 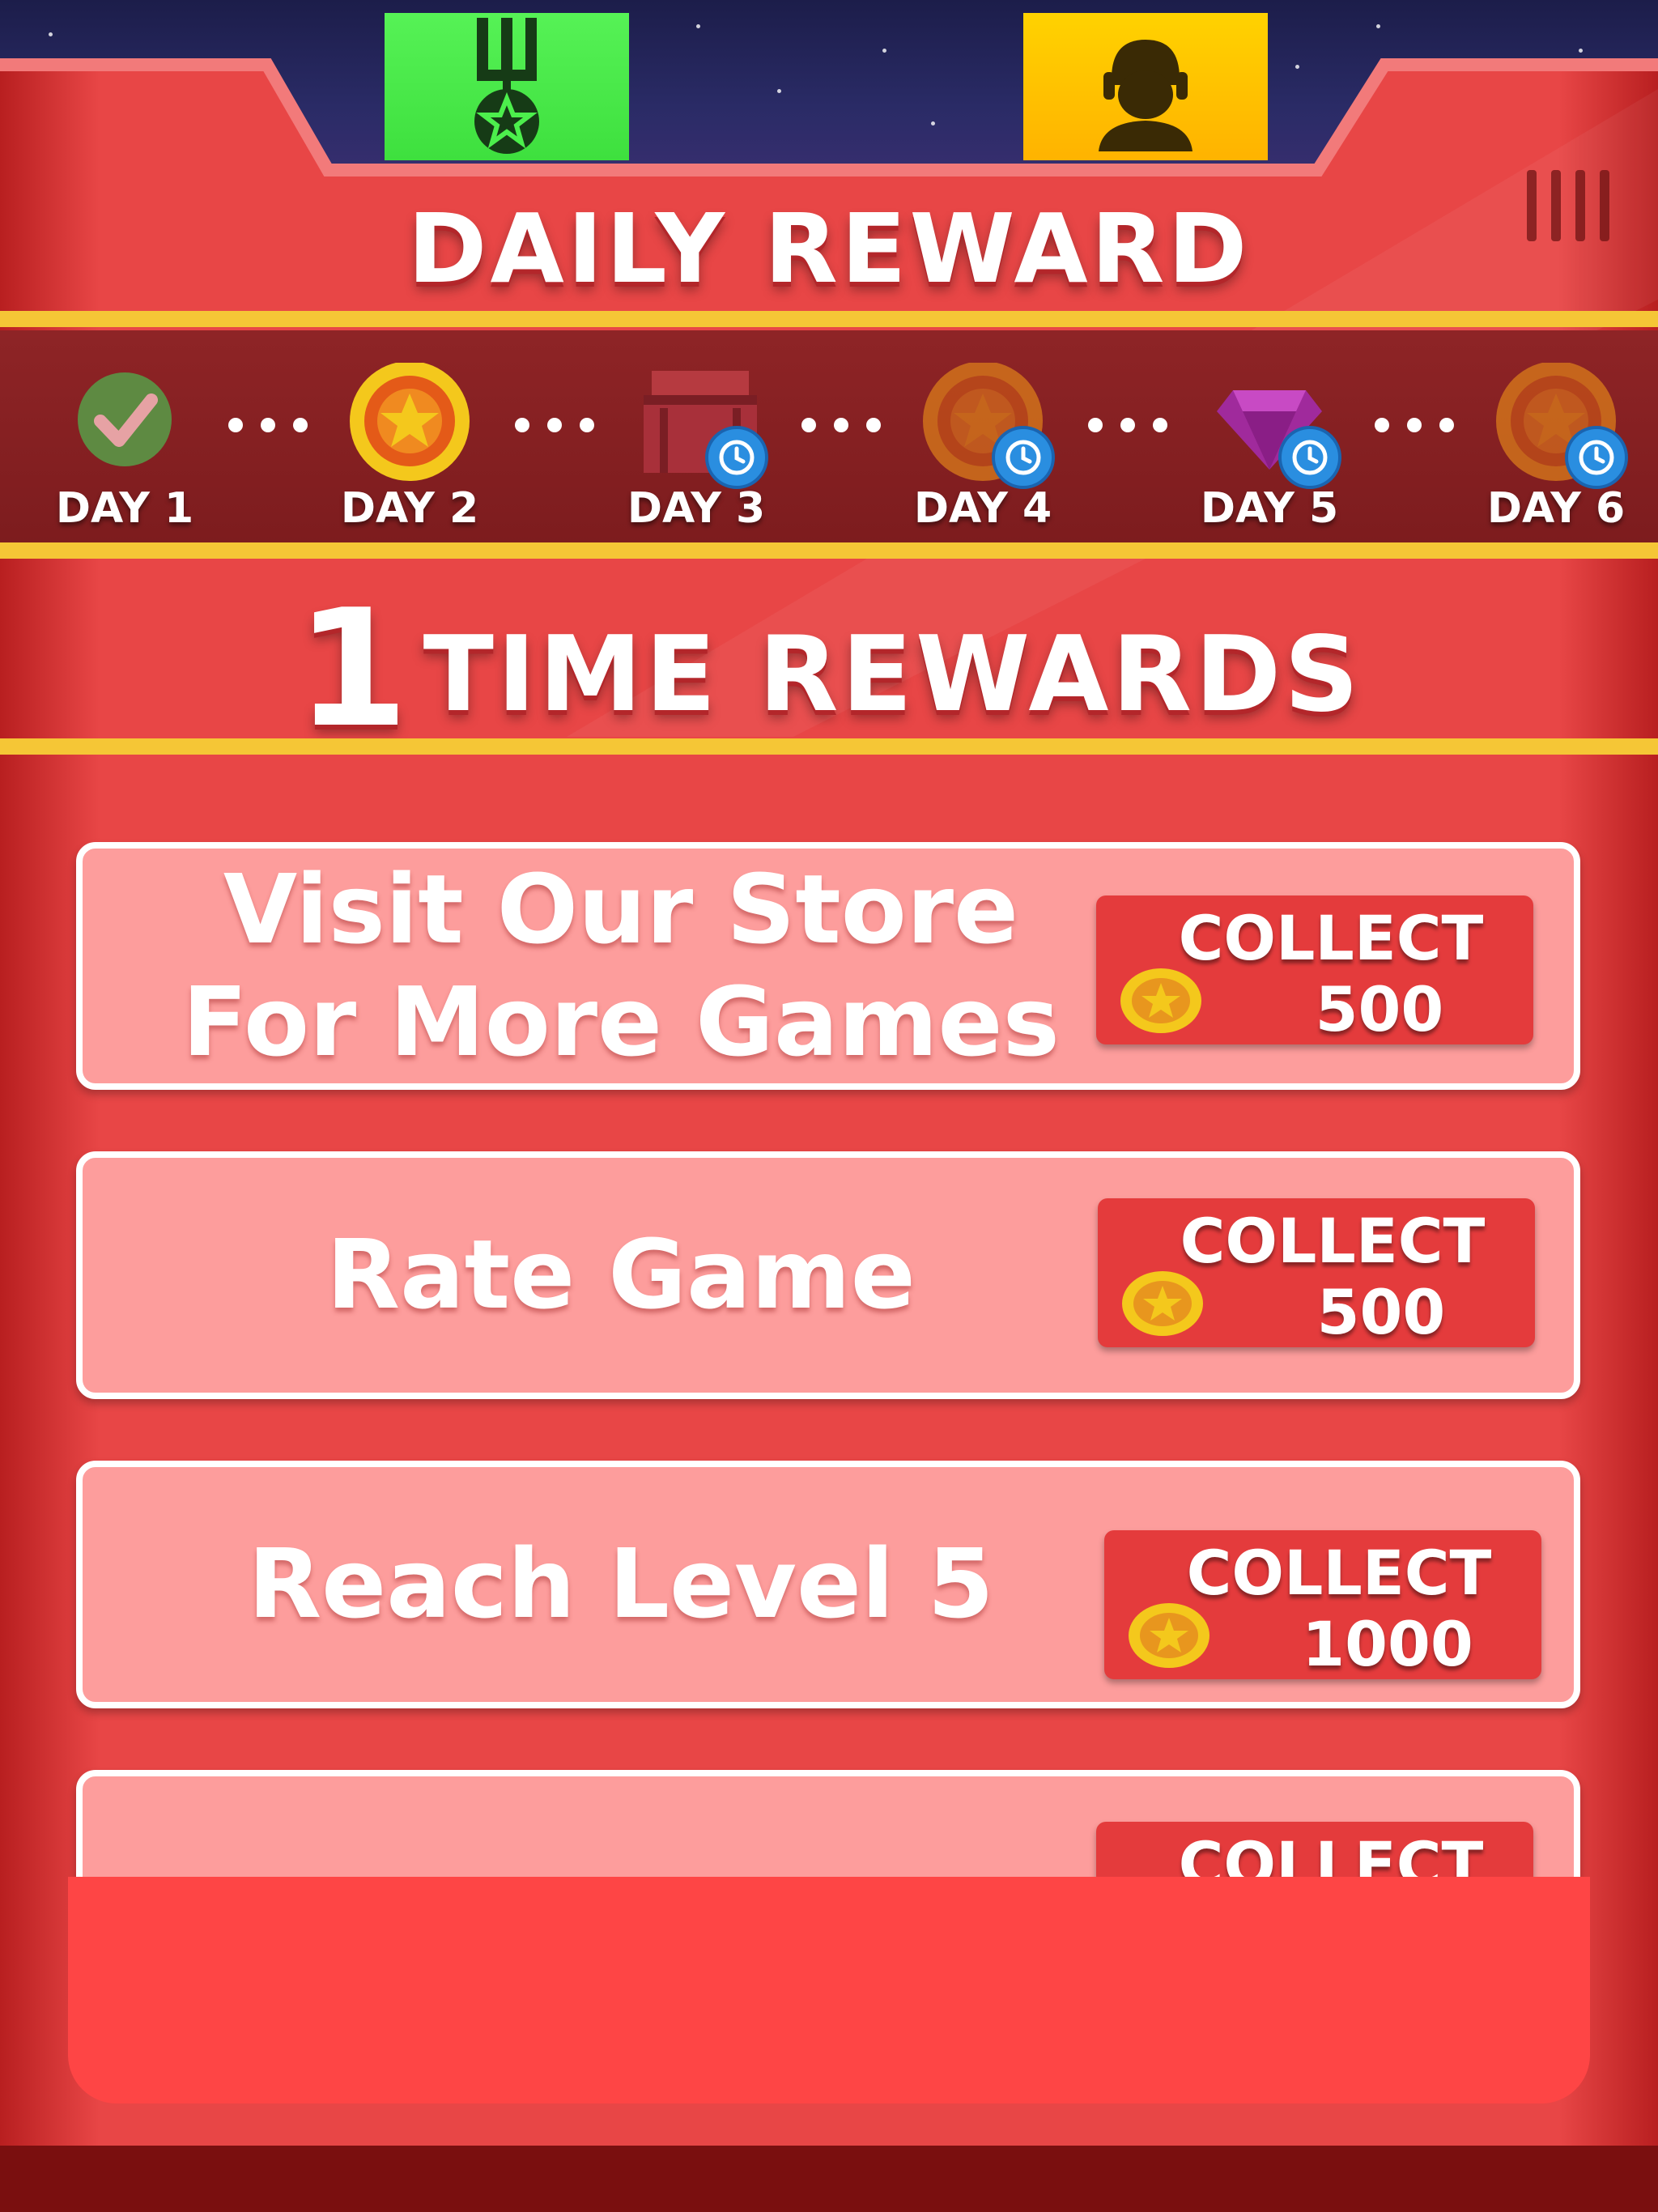 I want to click on one-time-rewards-title: 1 TIME REWARDS, so click(x=829, y=669).